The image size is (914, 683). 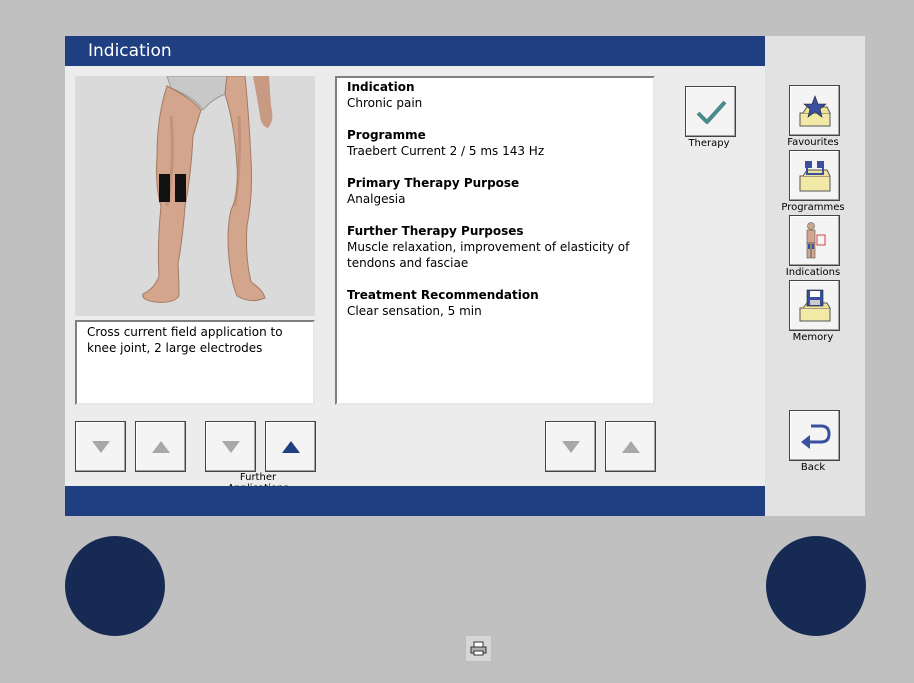 What do you see at coordinates (816, 586) in the screenshot?
I see `right-control-knob` at bounding box center [816, 586].